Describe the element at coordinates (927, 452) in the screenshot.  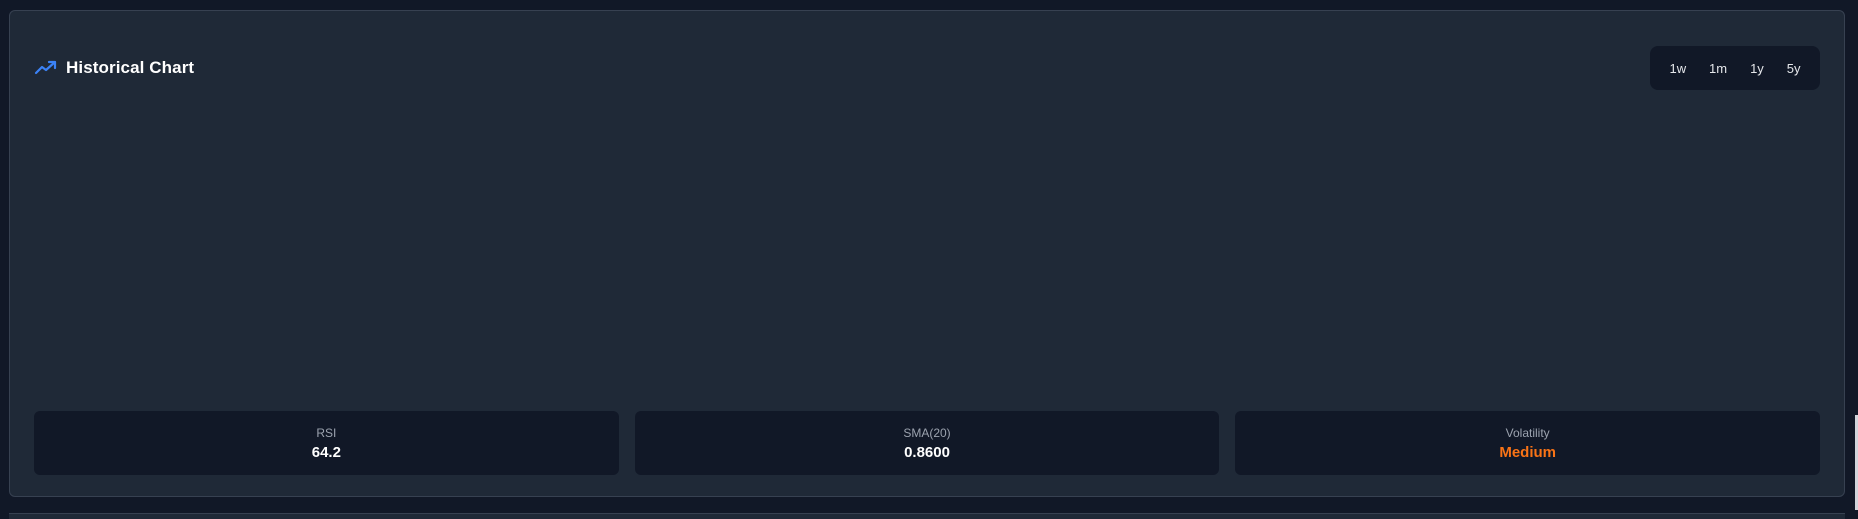
I see `stat-value: 0.8600` at that location.